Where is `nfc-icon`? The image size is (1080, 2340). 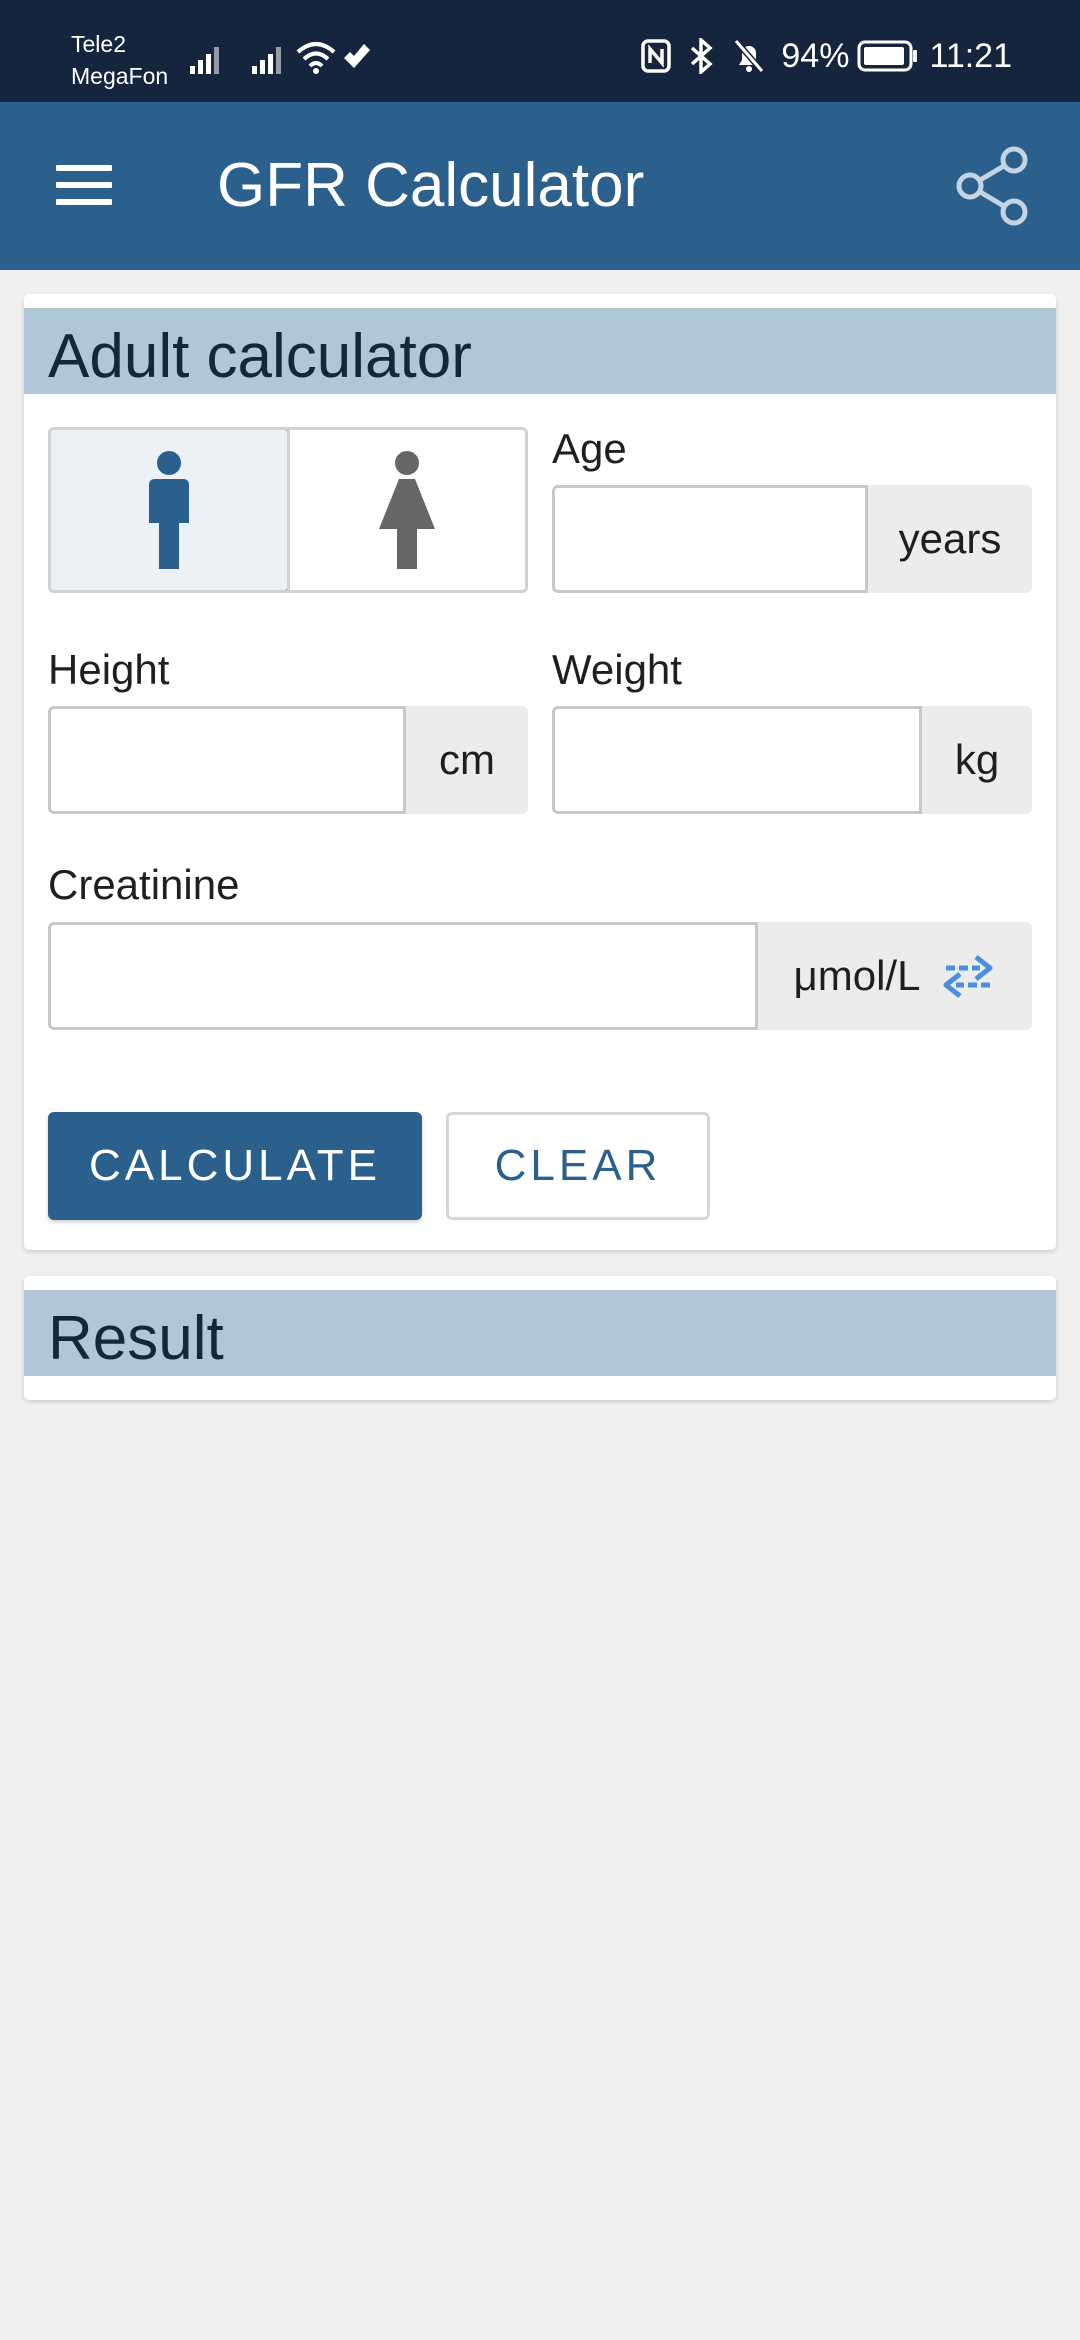
nfc-icon is located at coordinates (656, 56).